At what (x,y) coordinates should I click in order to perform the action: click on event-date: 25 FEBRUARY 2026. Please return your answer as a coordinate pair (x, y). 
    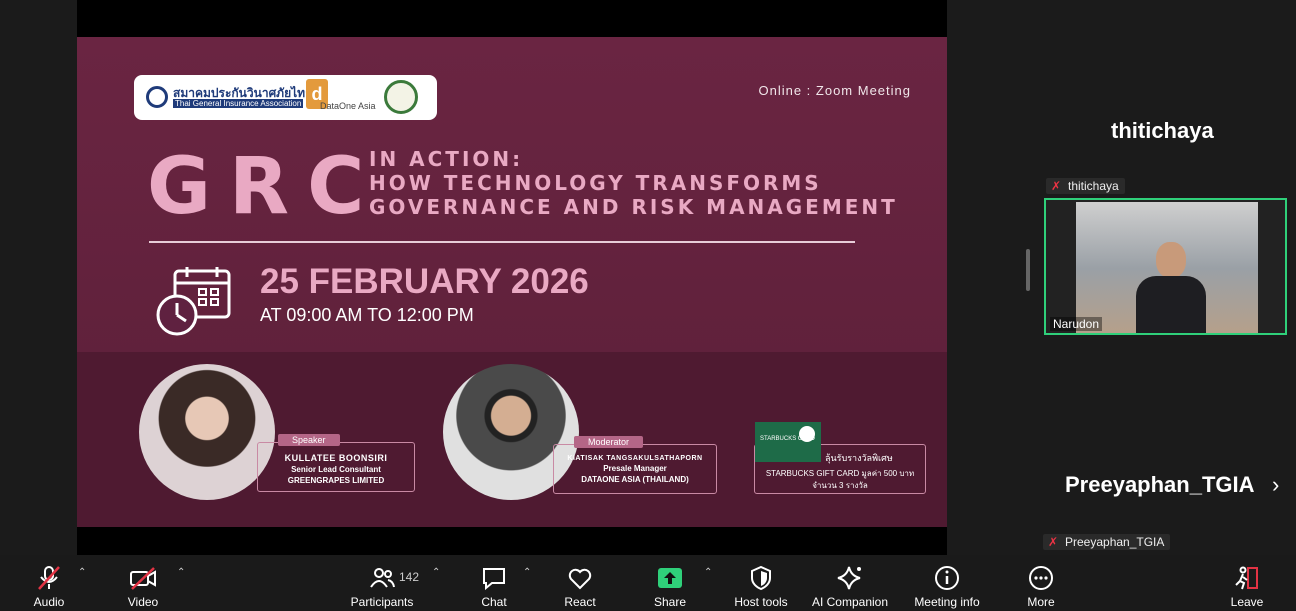
    Looking at the image, I should click on (424, 281).